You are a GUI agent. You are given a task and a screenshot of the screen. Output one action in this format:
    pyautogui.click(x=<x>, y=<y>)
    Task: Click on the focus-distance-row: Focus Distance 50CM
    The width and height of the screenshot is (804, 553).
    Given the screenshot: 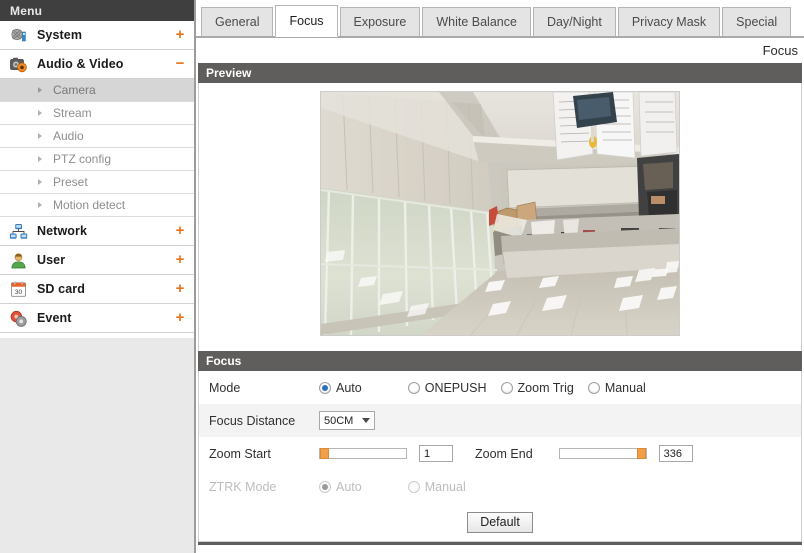 What is the action you would take?
    pyautogui.click(x=500, y=420)
    